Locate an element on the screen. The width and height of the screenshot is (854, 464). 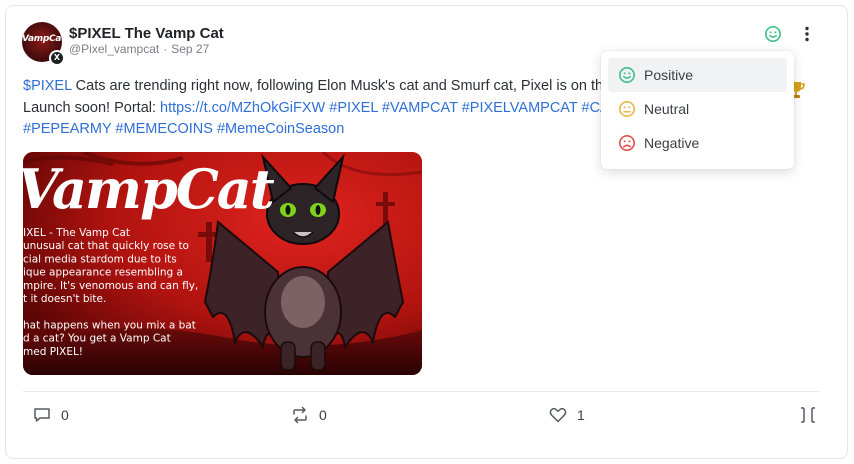
post-date: Sep 27 is located at coordinates (190, 49).